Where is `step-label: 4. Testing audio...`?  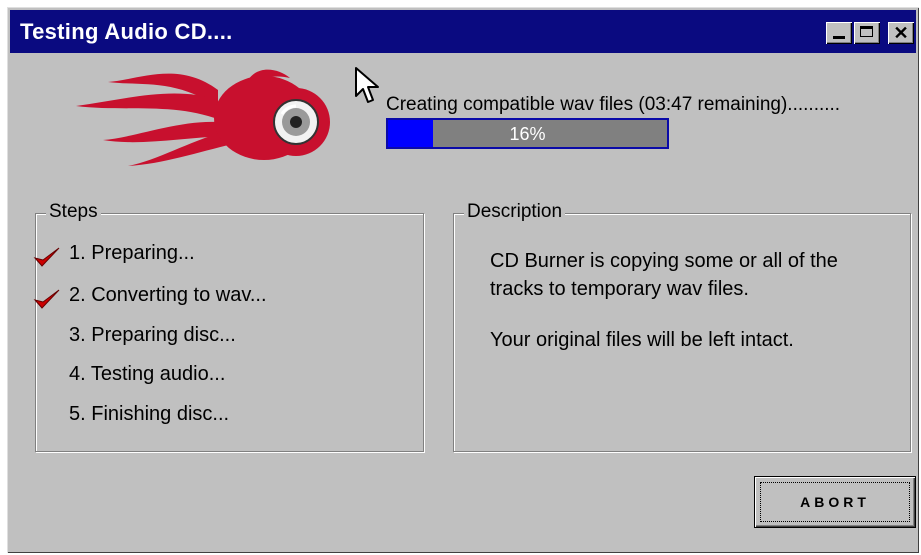 step-label: 4. Testing audio... is located at coordinates (147, 374).